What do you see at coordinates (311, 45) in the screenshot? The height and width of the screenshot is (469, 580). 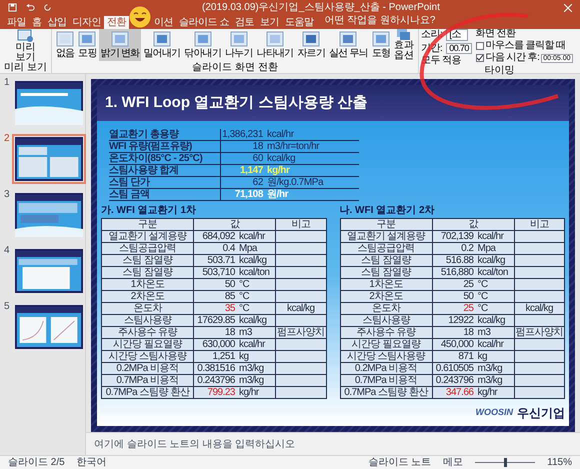 I see `transition-item: 자르기` at bounding box center [311, 45].